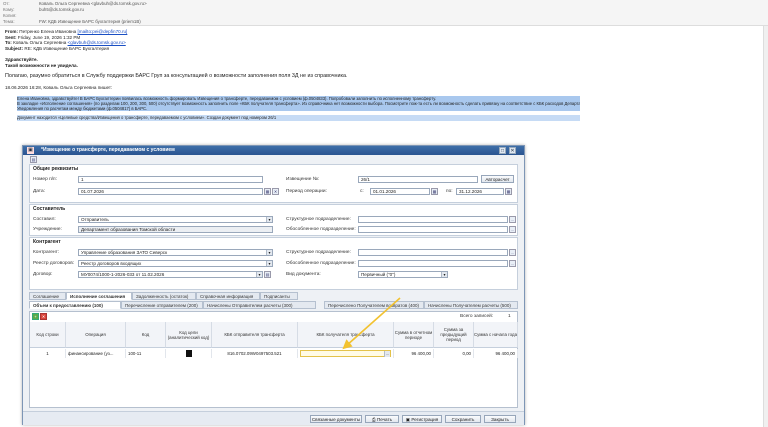 This screenshot has height=427, width=768. I want to click on col-code: Код, so click(146, 335).